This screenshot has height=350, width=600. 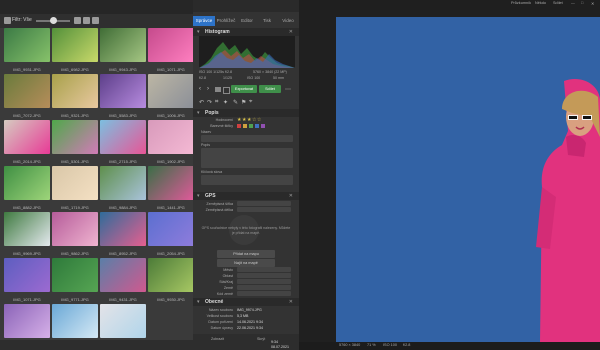 I want to click on thumbnail-item: IMG_1441.JPG, so click(x=170, y=188).